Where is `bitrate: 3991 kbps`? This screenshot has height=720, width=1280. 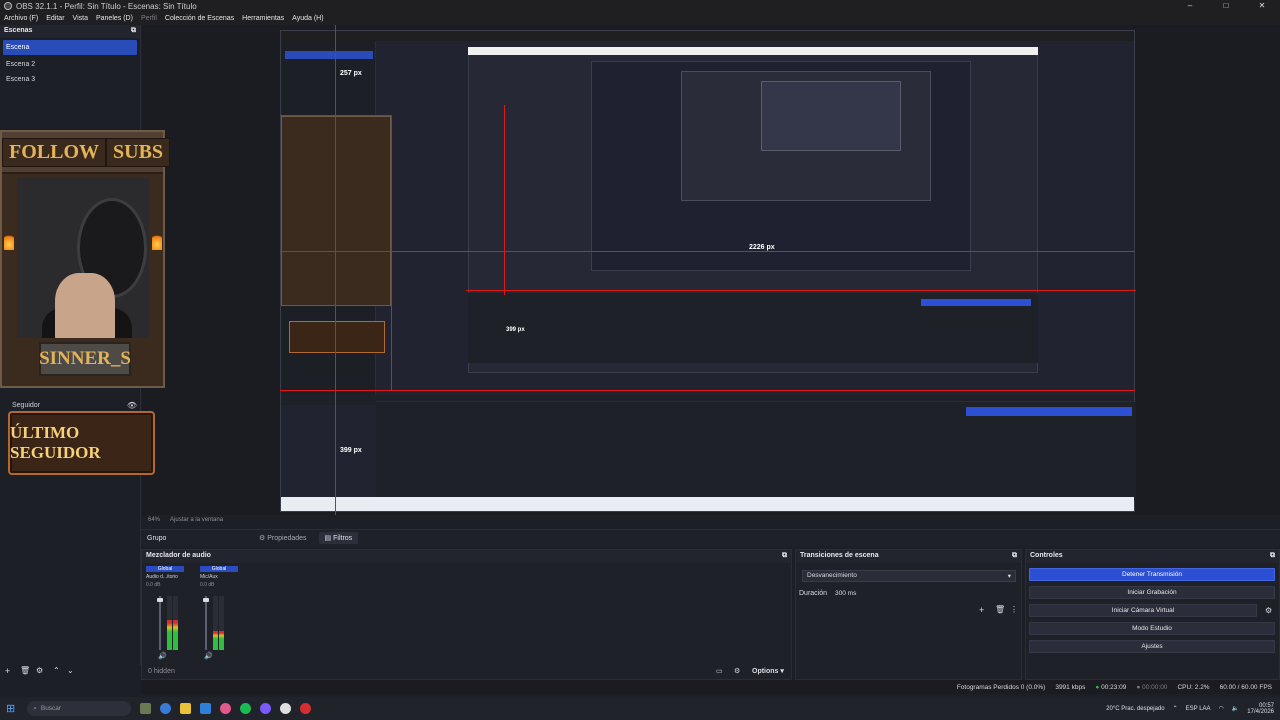 bitrate: 3991 kbps is located at coordinates (1070, 687).